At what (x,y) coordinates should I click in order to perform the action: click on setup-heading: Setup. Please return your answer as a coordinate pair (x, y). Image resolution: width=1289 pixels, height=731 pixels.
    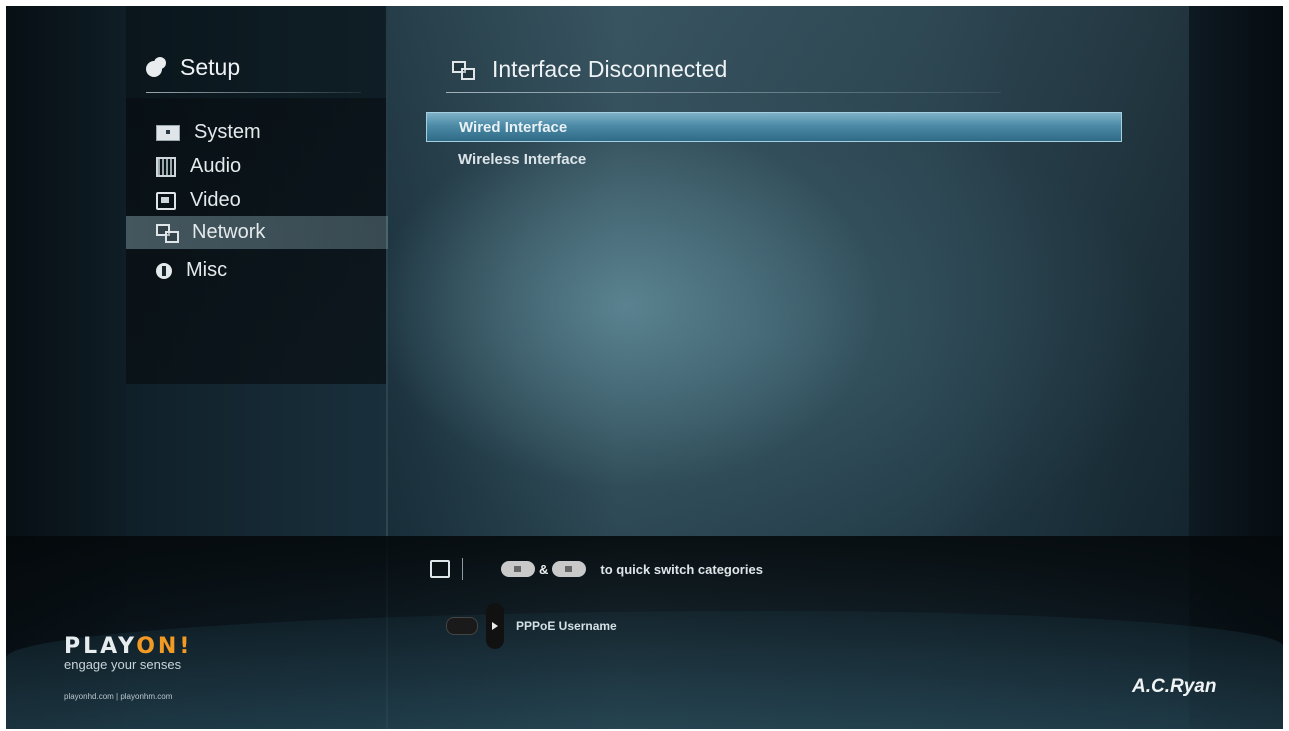
    Looking at the image, I should click on (193, 67).